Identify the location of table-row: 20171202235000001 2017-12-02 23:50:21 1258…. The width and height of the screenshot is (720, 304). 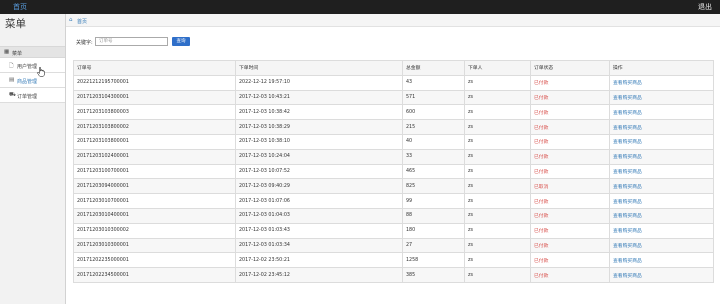
(393, 260).